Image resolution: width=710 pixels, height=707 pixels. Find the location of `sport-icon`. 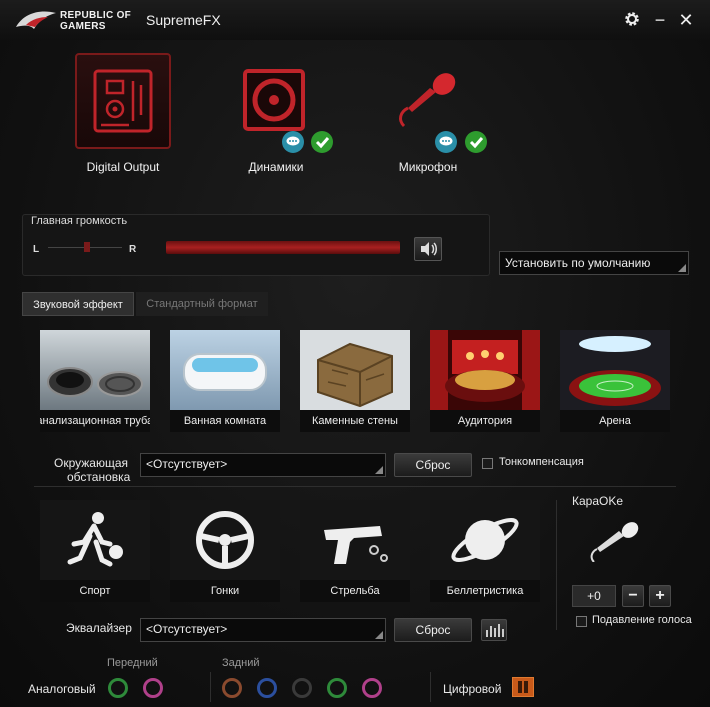

sport-icon is located at coordinates (95, 540).